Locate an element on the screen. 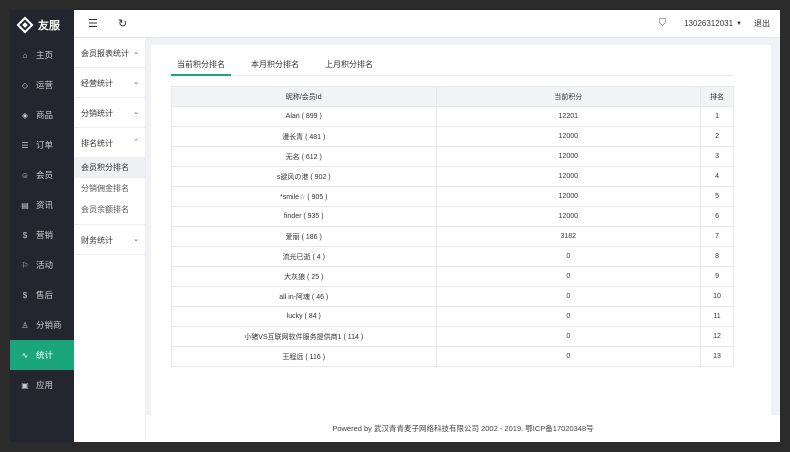  column-header-nickname: 昵称/会员Id is located at coordinates (304, 96).